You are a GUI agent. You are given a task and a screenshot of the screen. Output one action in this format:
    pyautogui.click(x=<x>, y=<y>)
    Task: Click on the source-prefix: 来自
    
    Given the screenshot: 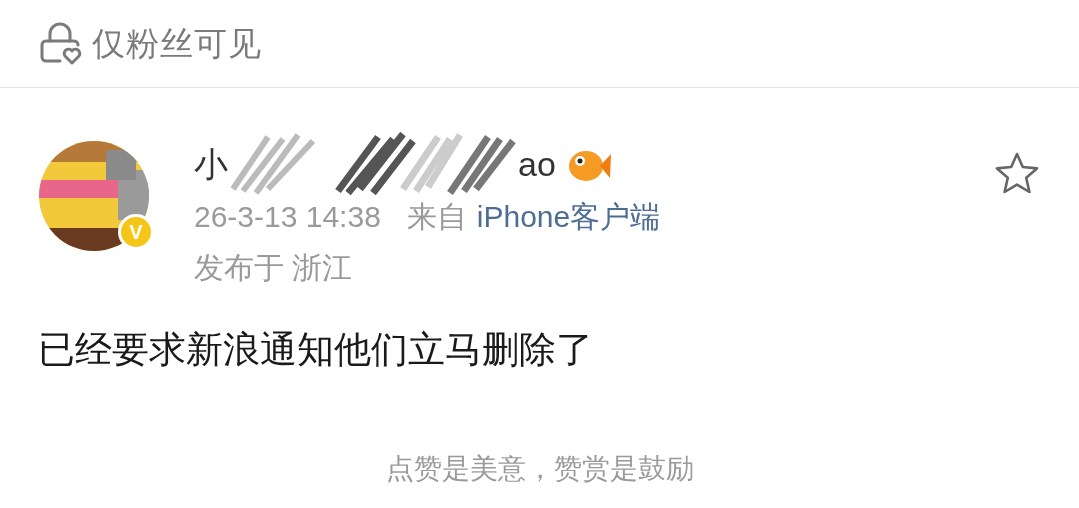 What is the action you would take?
    pyautogui.click(x=436, y=217)
    